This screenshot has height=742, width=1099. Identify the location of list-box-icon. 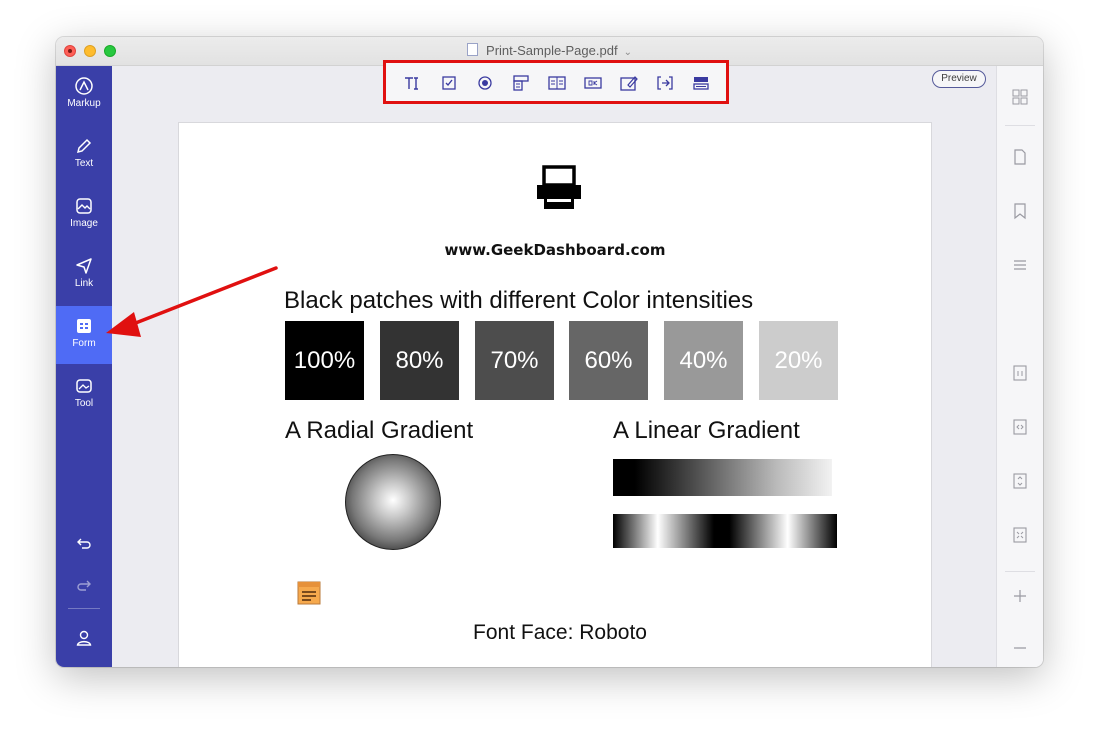
(557, 83).